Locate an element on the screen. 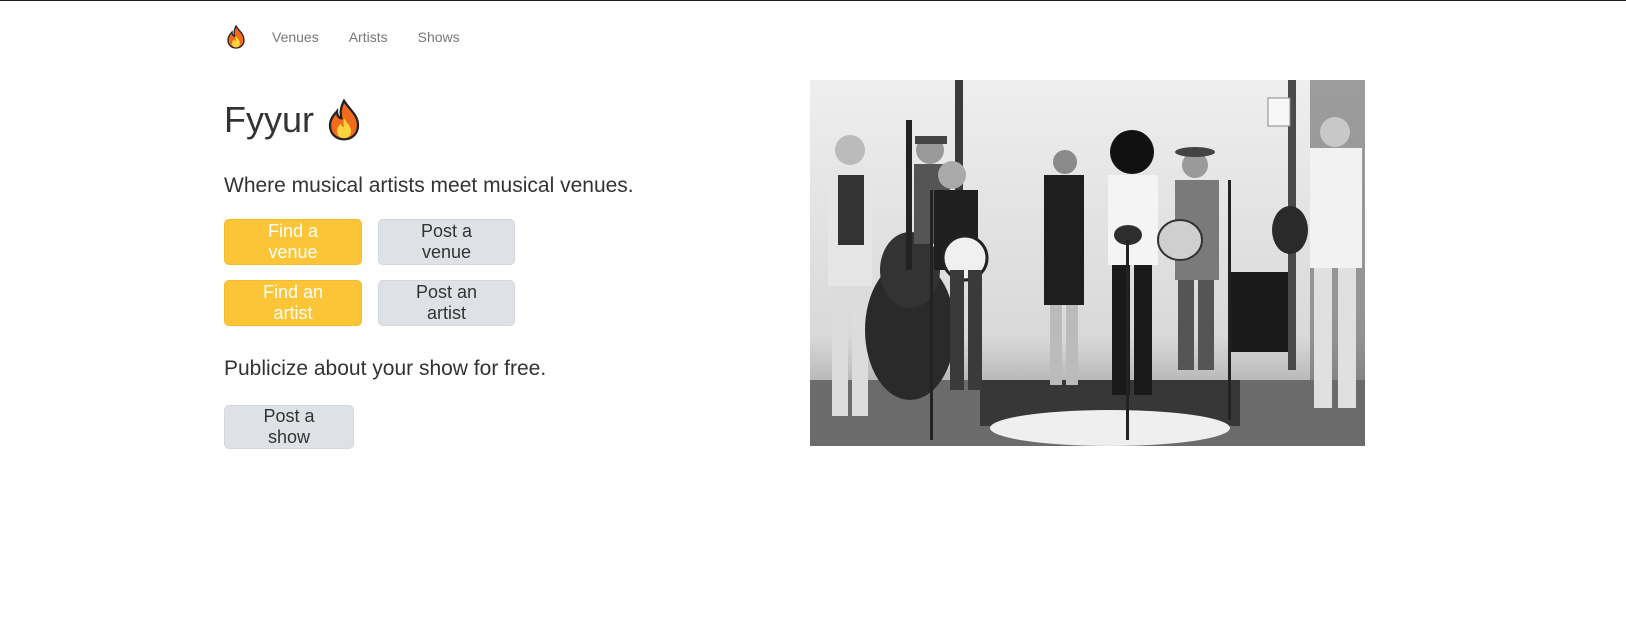  find-venue-button: Find a venue is located at coordinates (293, 242).